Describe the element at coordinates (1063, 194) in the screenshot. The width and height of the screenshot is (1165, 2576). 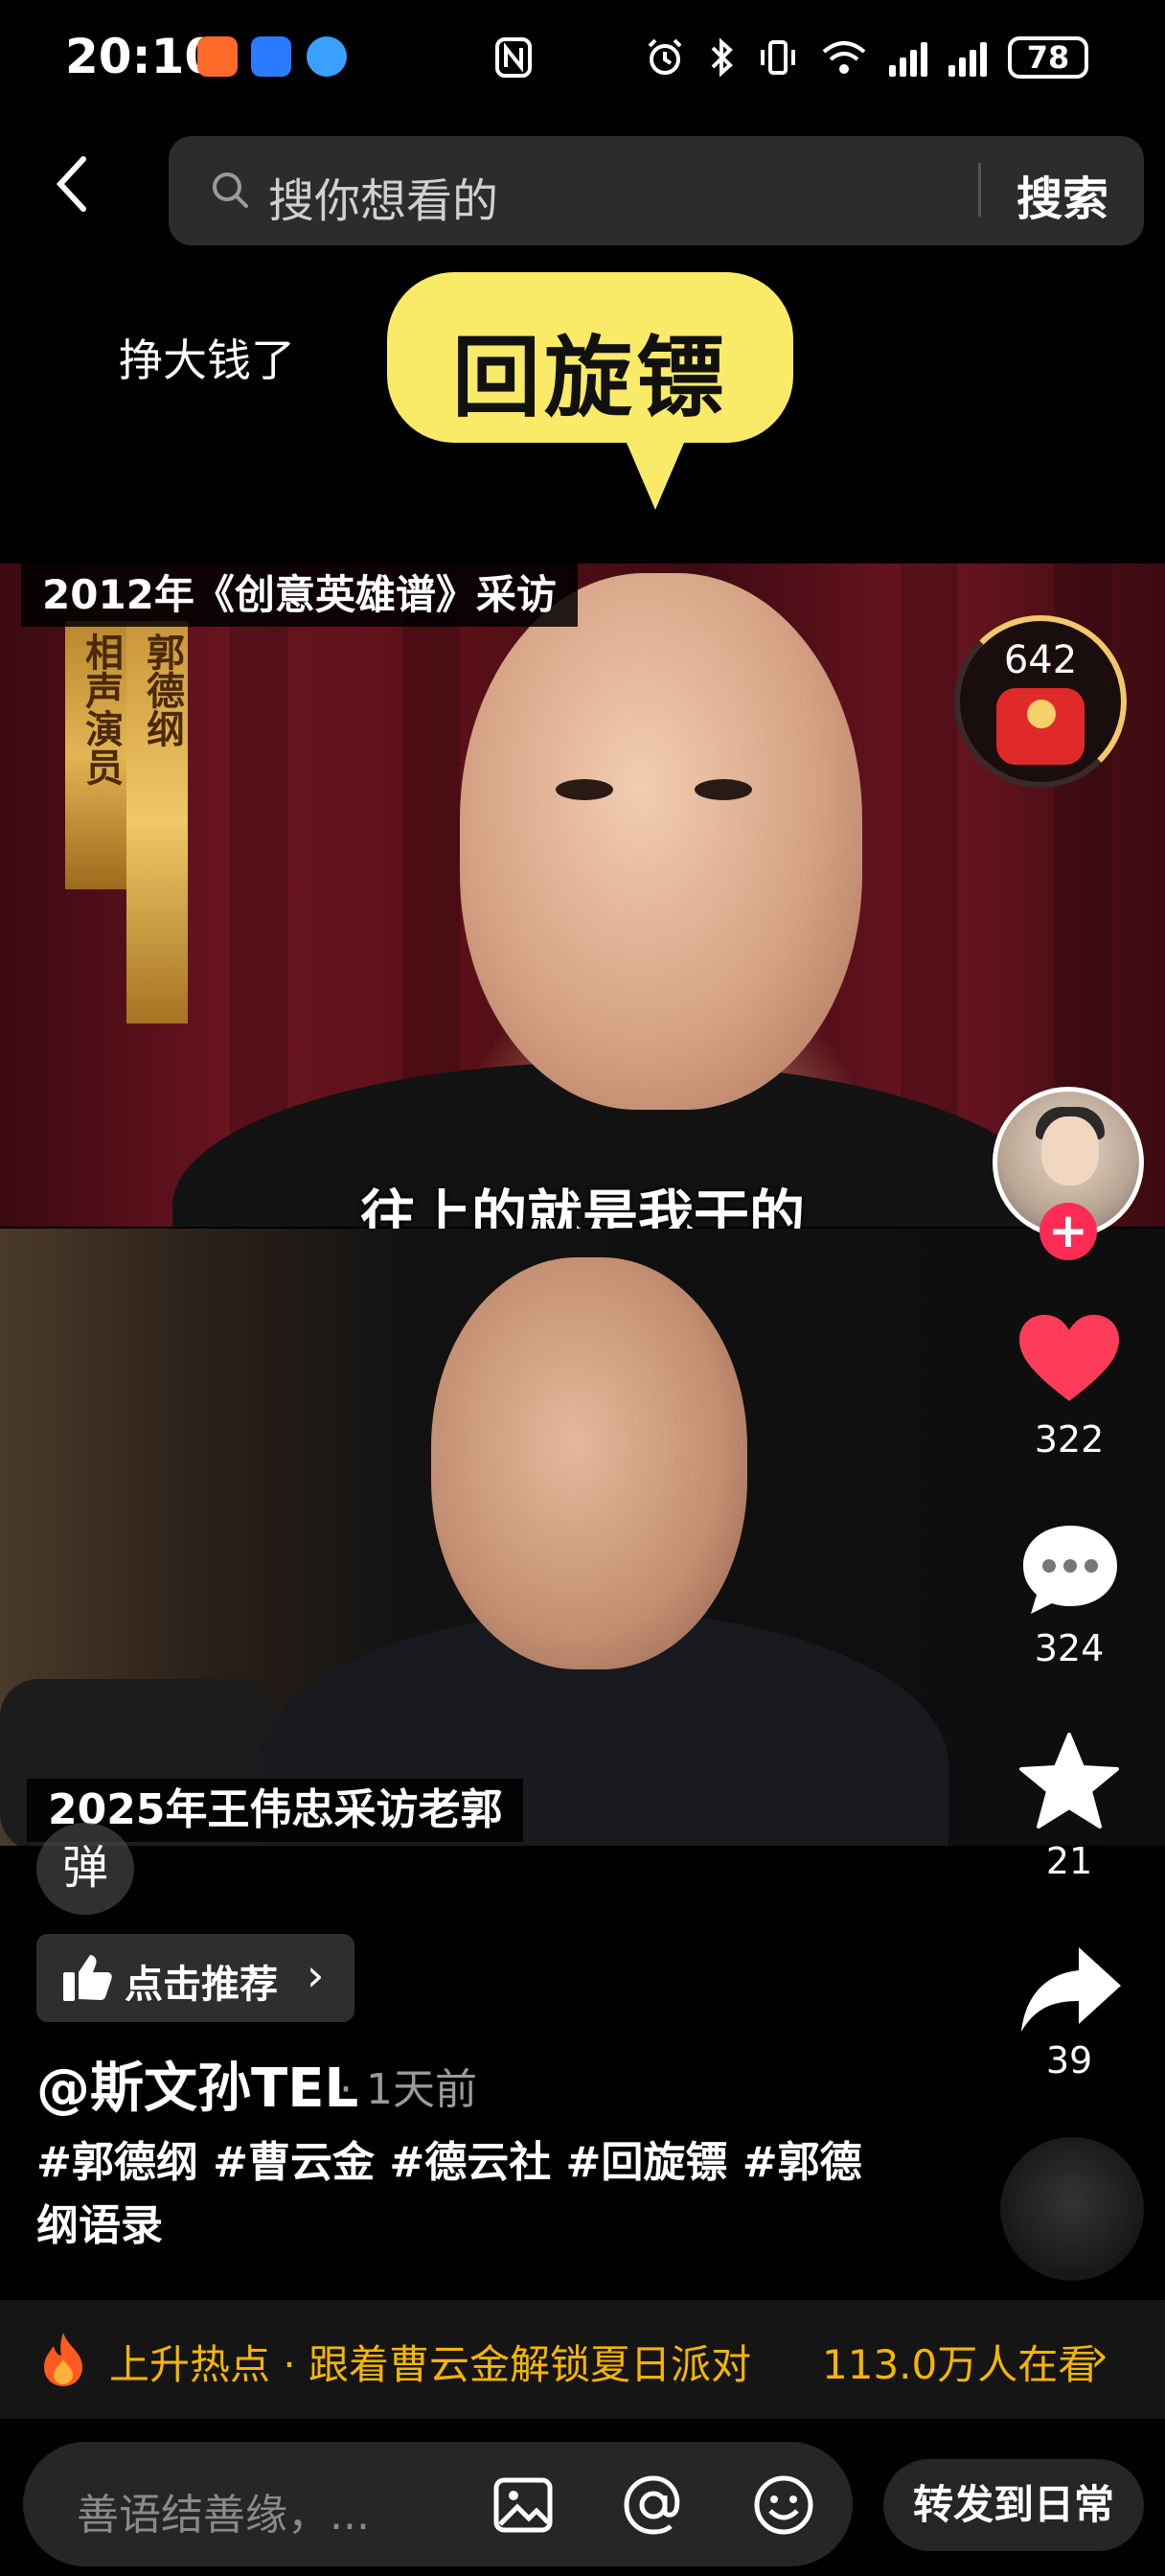
I see `search-button: 搜索` at that location.